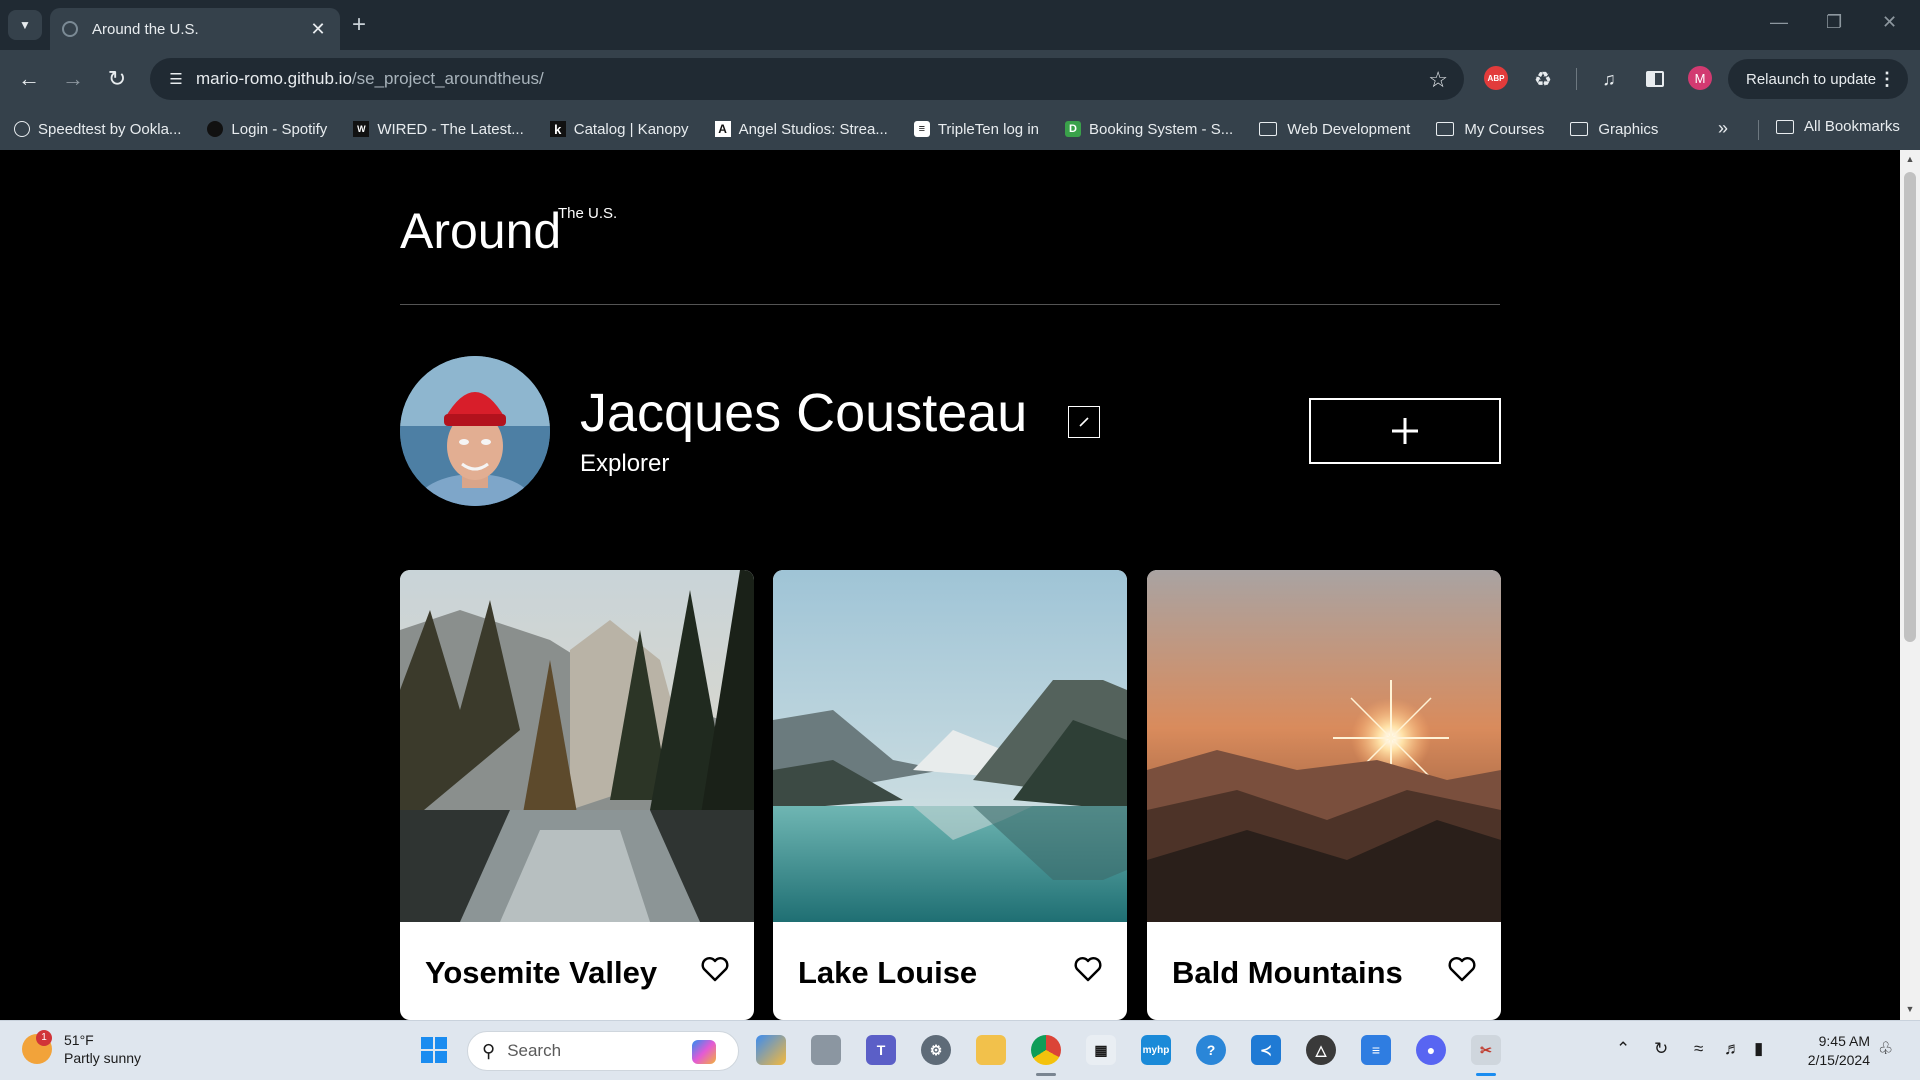  I want to click on reload-icon: ↻, so click(117, 79).